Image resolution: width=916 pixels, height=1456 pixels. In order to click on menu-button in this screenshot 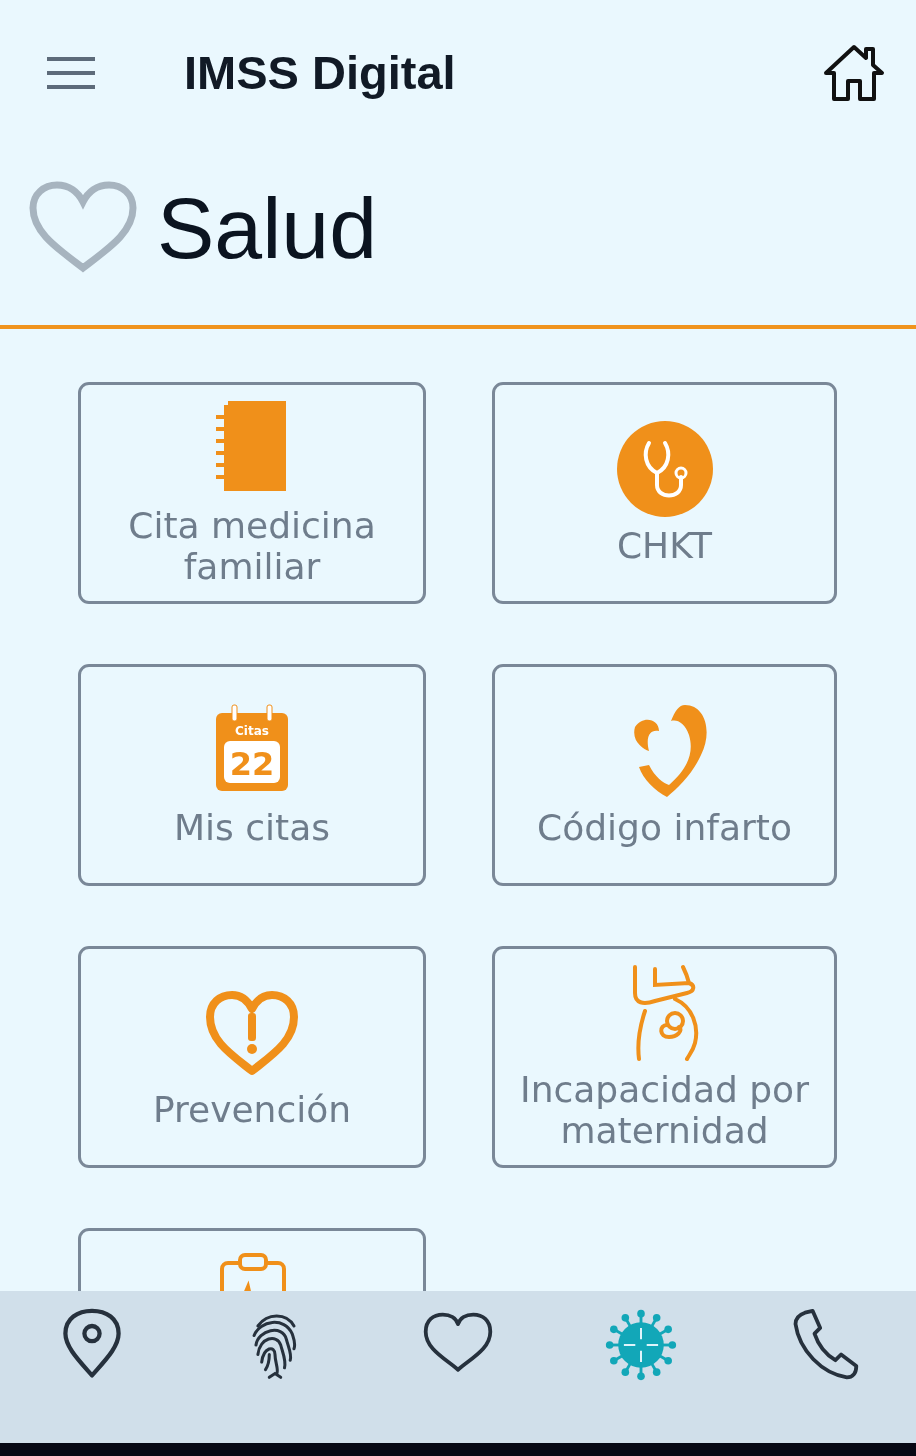, I will do `click(71, 72)`.